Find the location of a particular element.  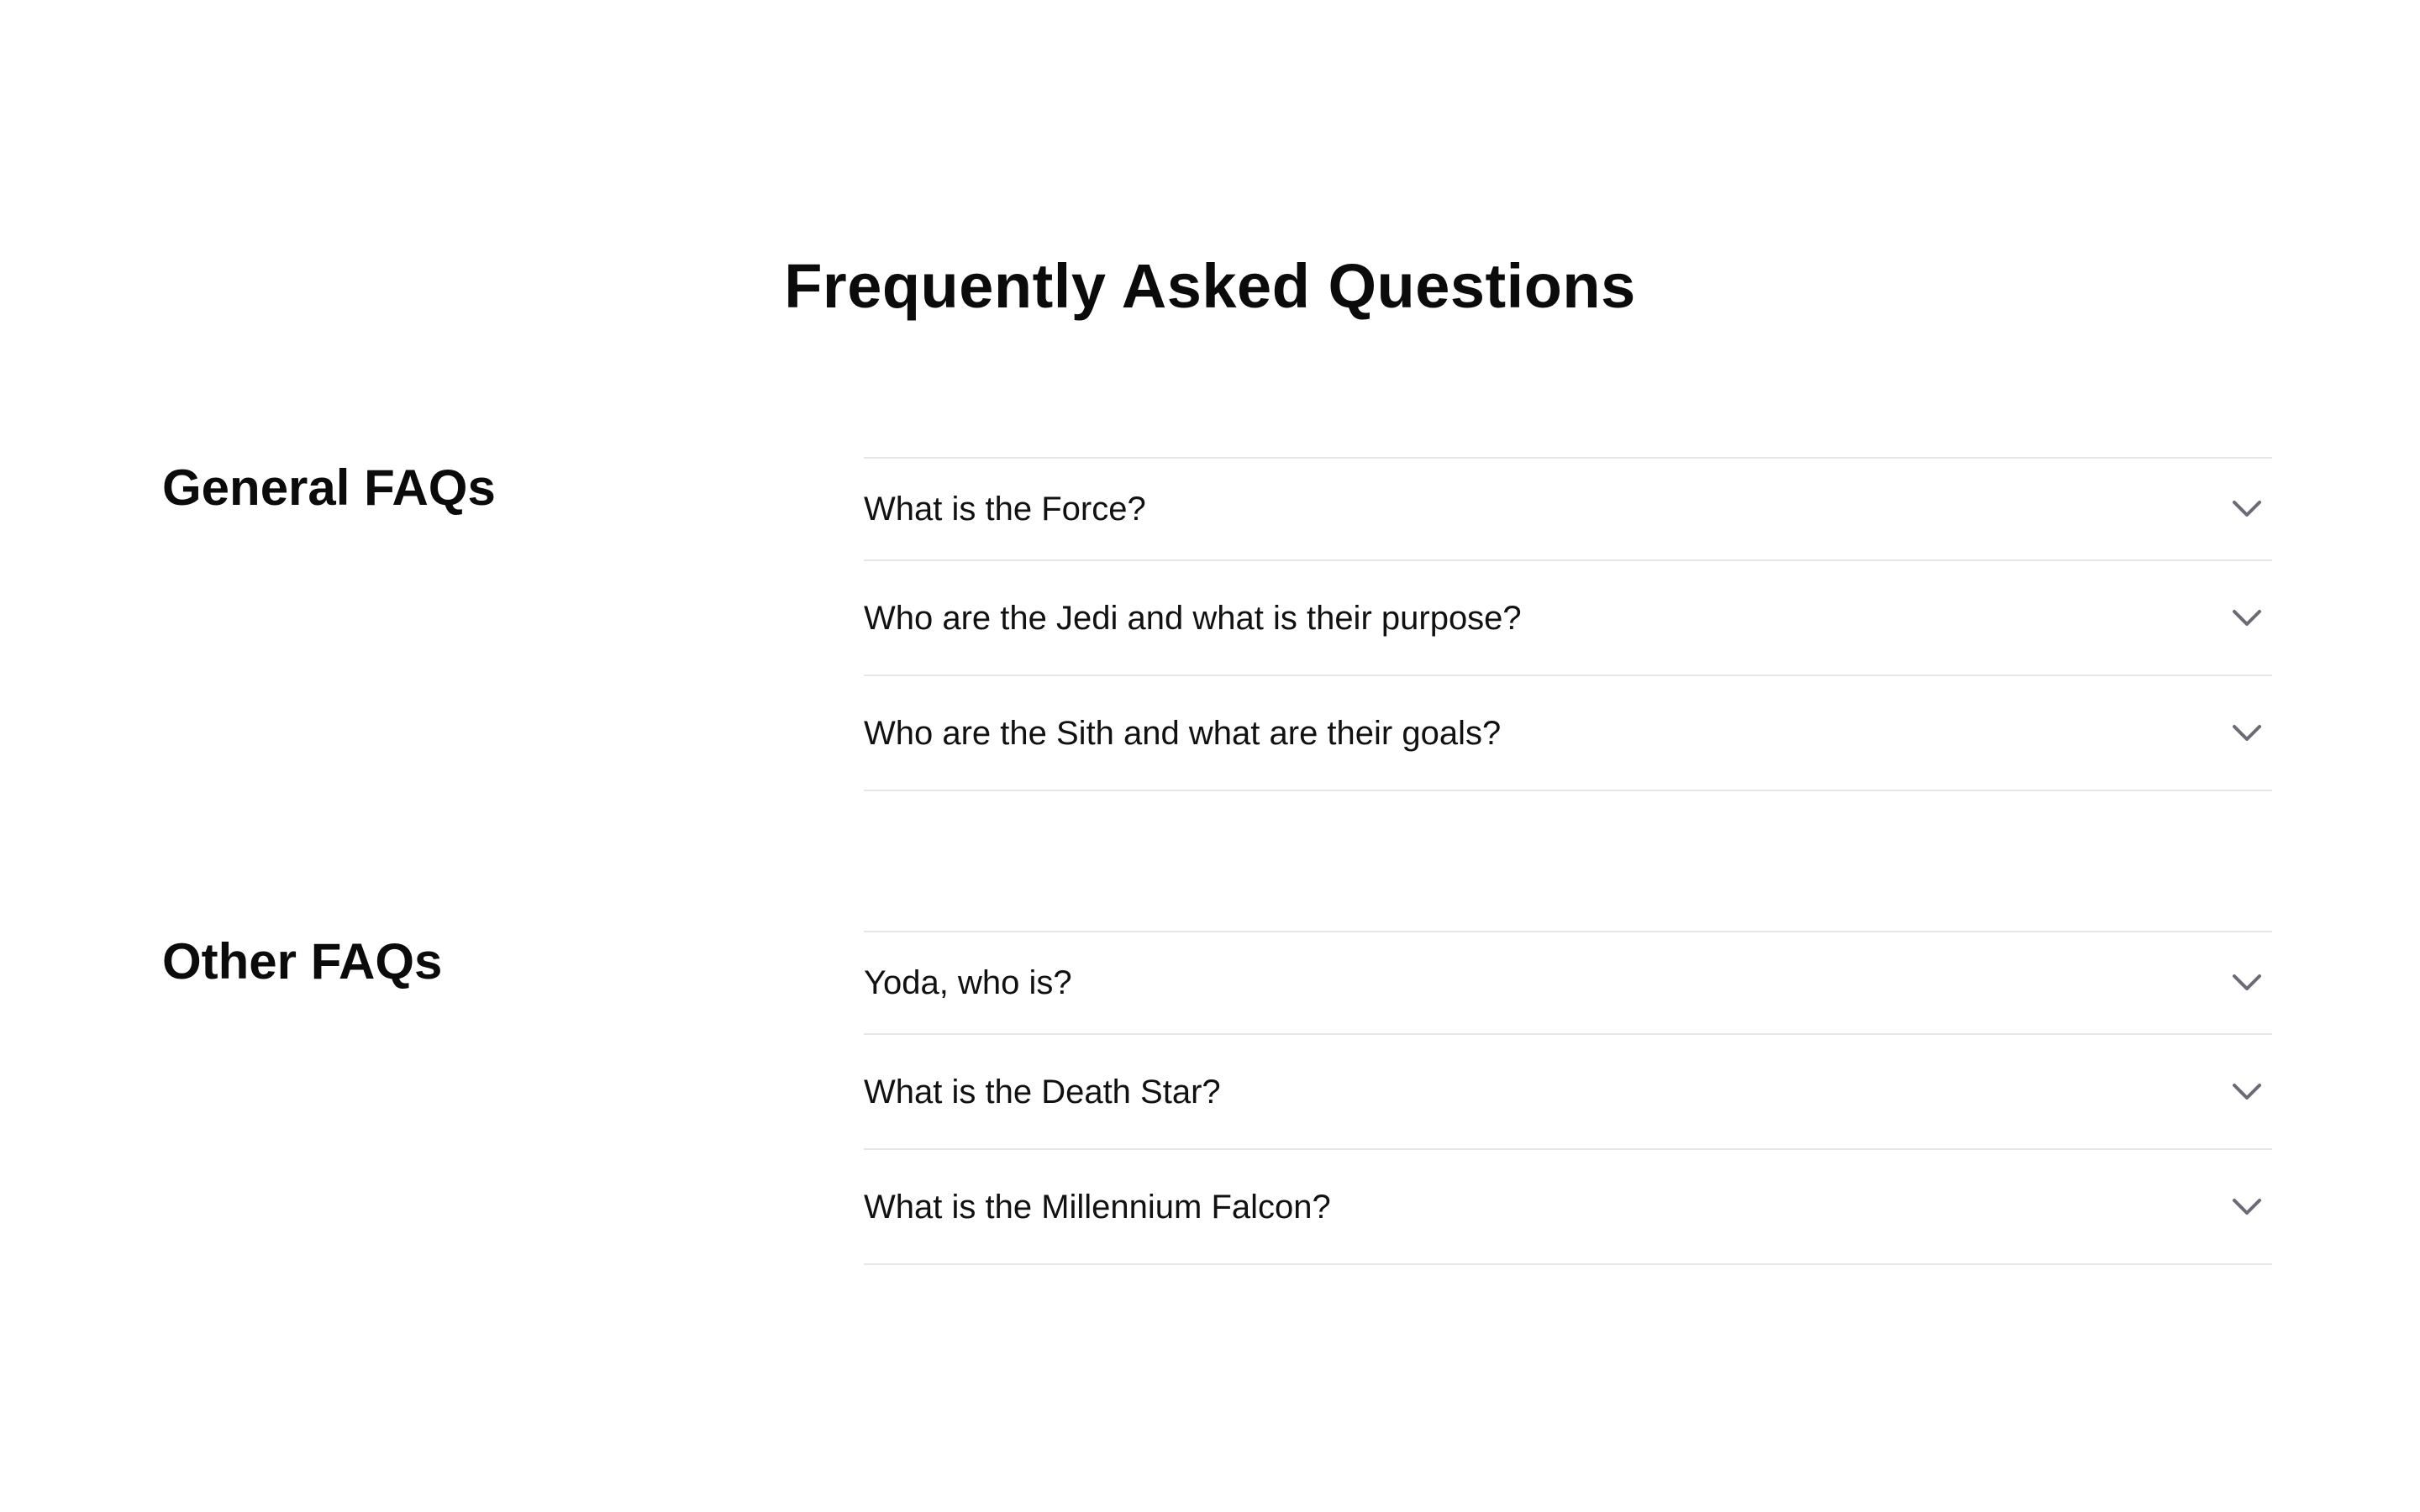

faq-item: What is the Force? is located at coordinates (1568, 510).